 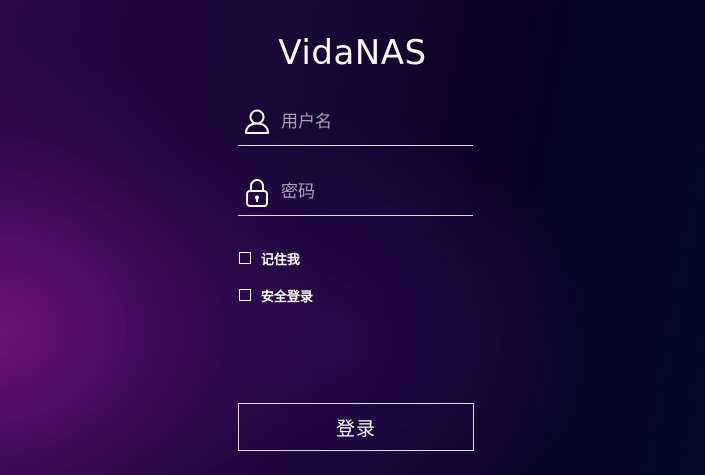 I want to click on username-field, so click(x=355, y=127).